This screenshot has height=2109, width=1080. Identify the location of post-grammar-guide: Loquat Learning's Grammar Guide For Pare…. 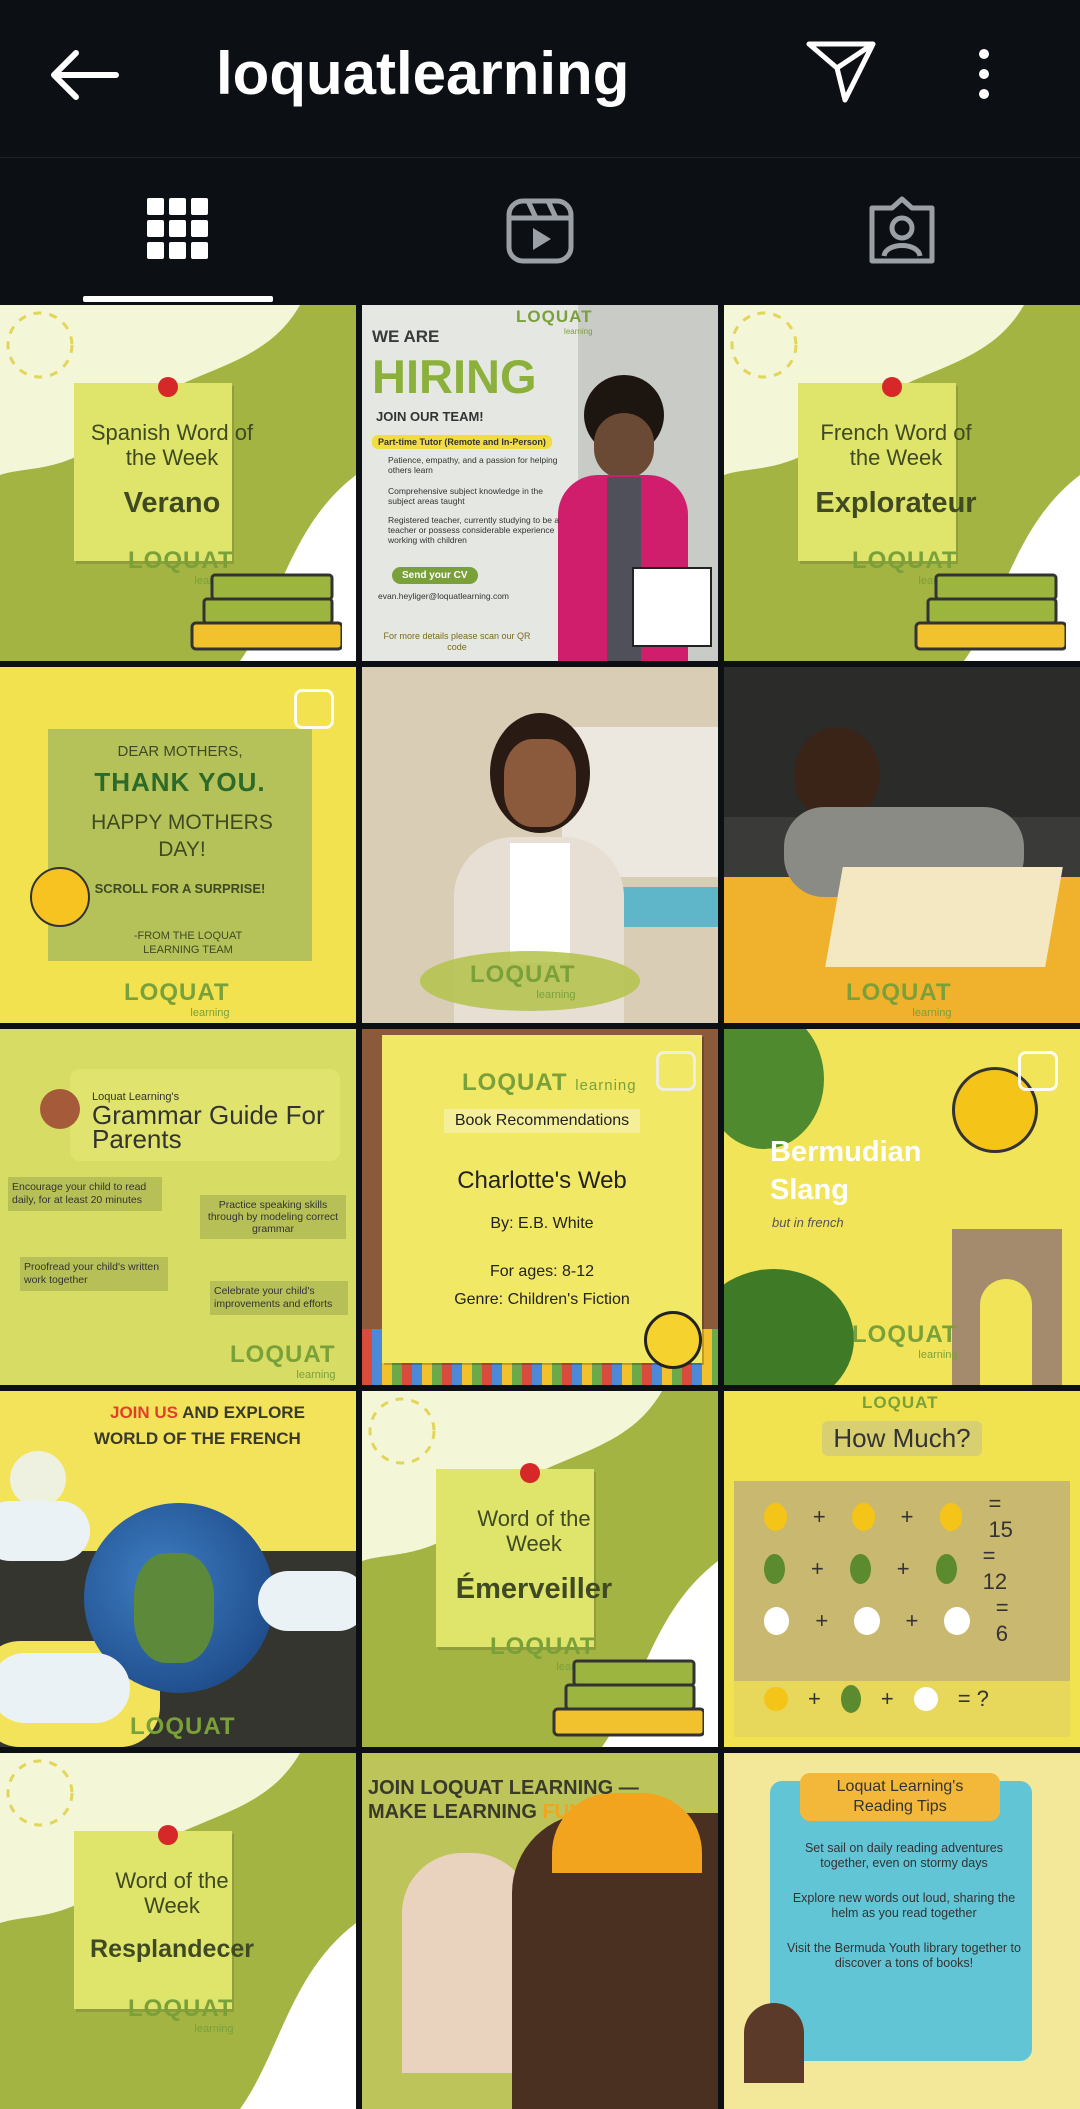
(178, 1207).